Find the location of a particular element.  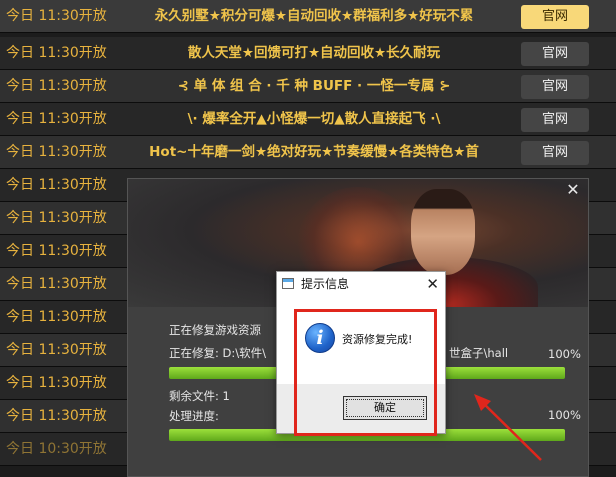

dialog-title: 提示信息 is located at coordinates (325, 284).